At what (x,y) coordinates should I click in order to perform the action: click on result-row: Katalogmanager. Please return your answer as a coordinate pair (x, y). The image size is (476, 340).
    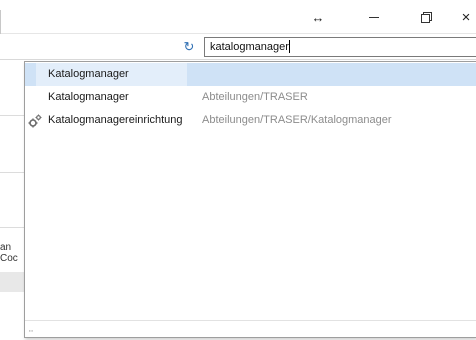
    Looking at the image, I should click on (250, 74).